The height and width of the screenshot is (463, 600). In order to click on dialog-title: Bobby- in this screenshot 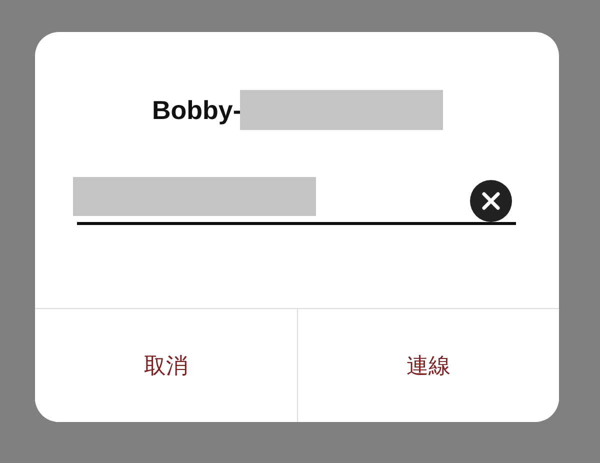, I will do `click(197, 110)`.